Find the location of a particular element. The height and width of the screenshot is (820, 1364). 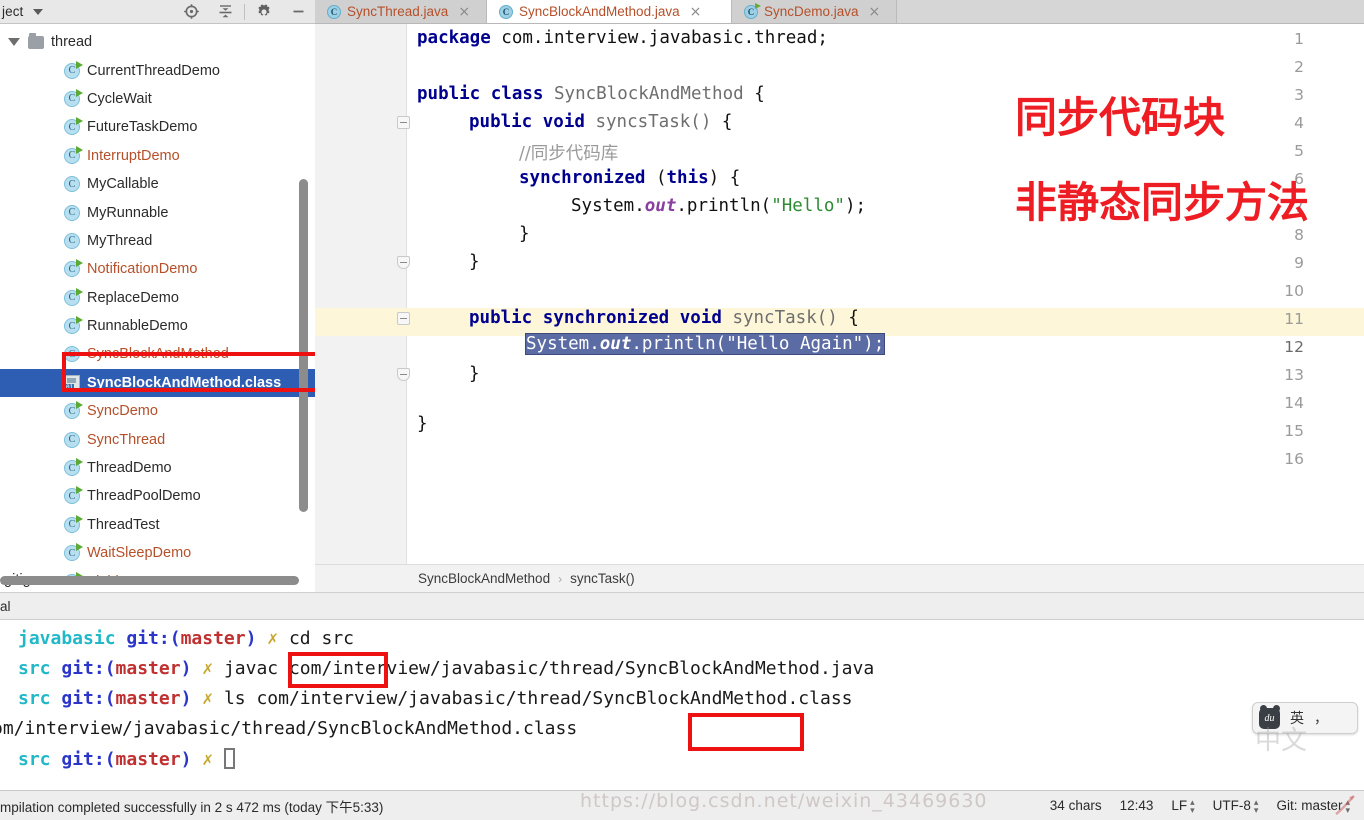

tree-node-wait-sleep-demo: C WaitSleepDemo is located at coordinates (157, 553).